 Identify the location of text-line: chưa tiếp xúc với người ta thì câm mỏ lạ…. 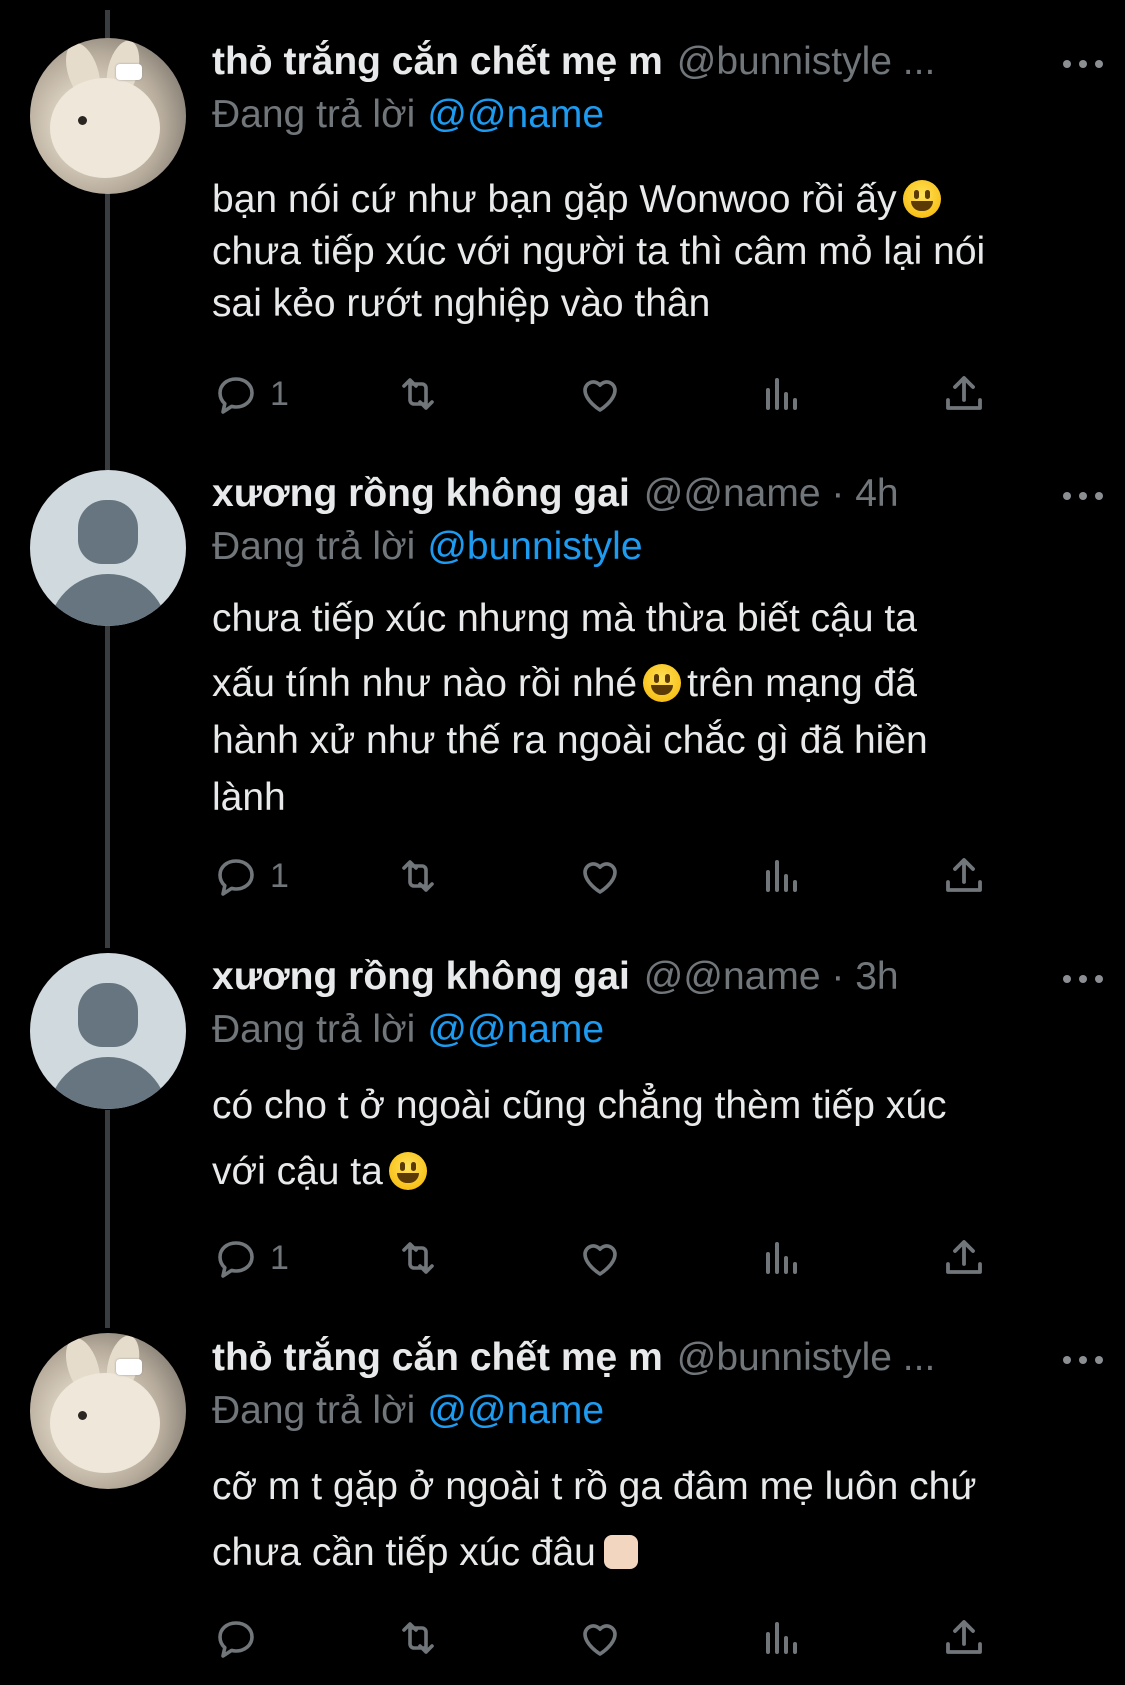
(599, 251).